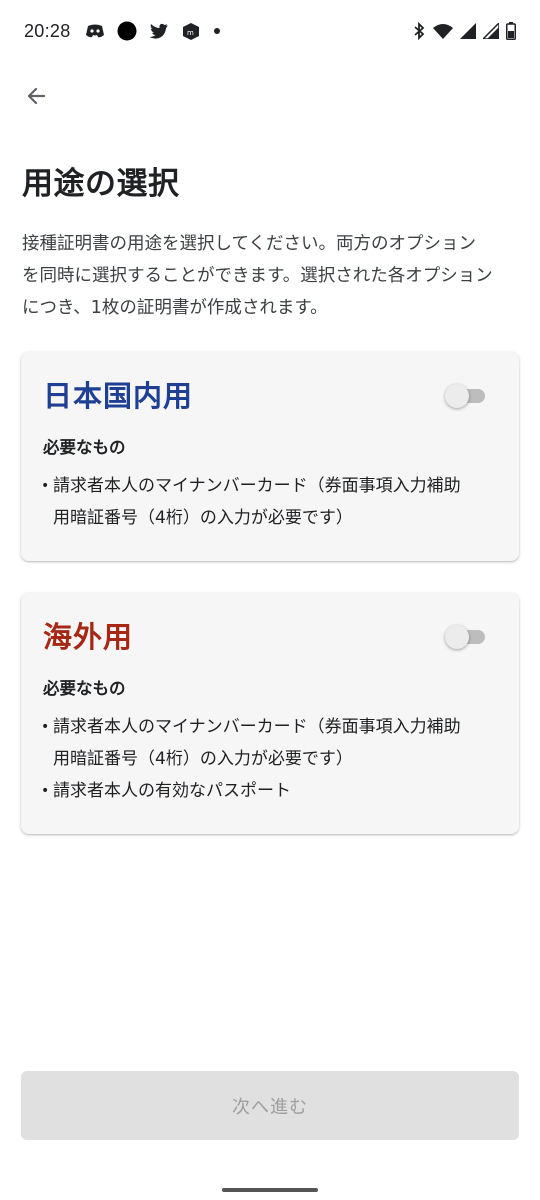 This screenshot has width=540, height=1200. I want to click on back-button, so click(36, 98).